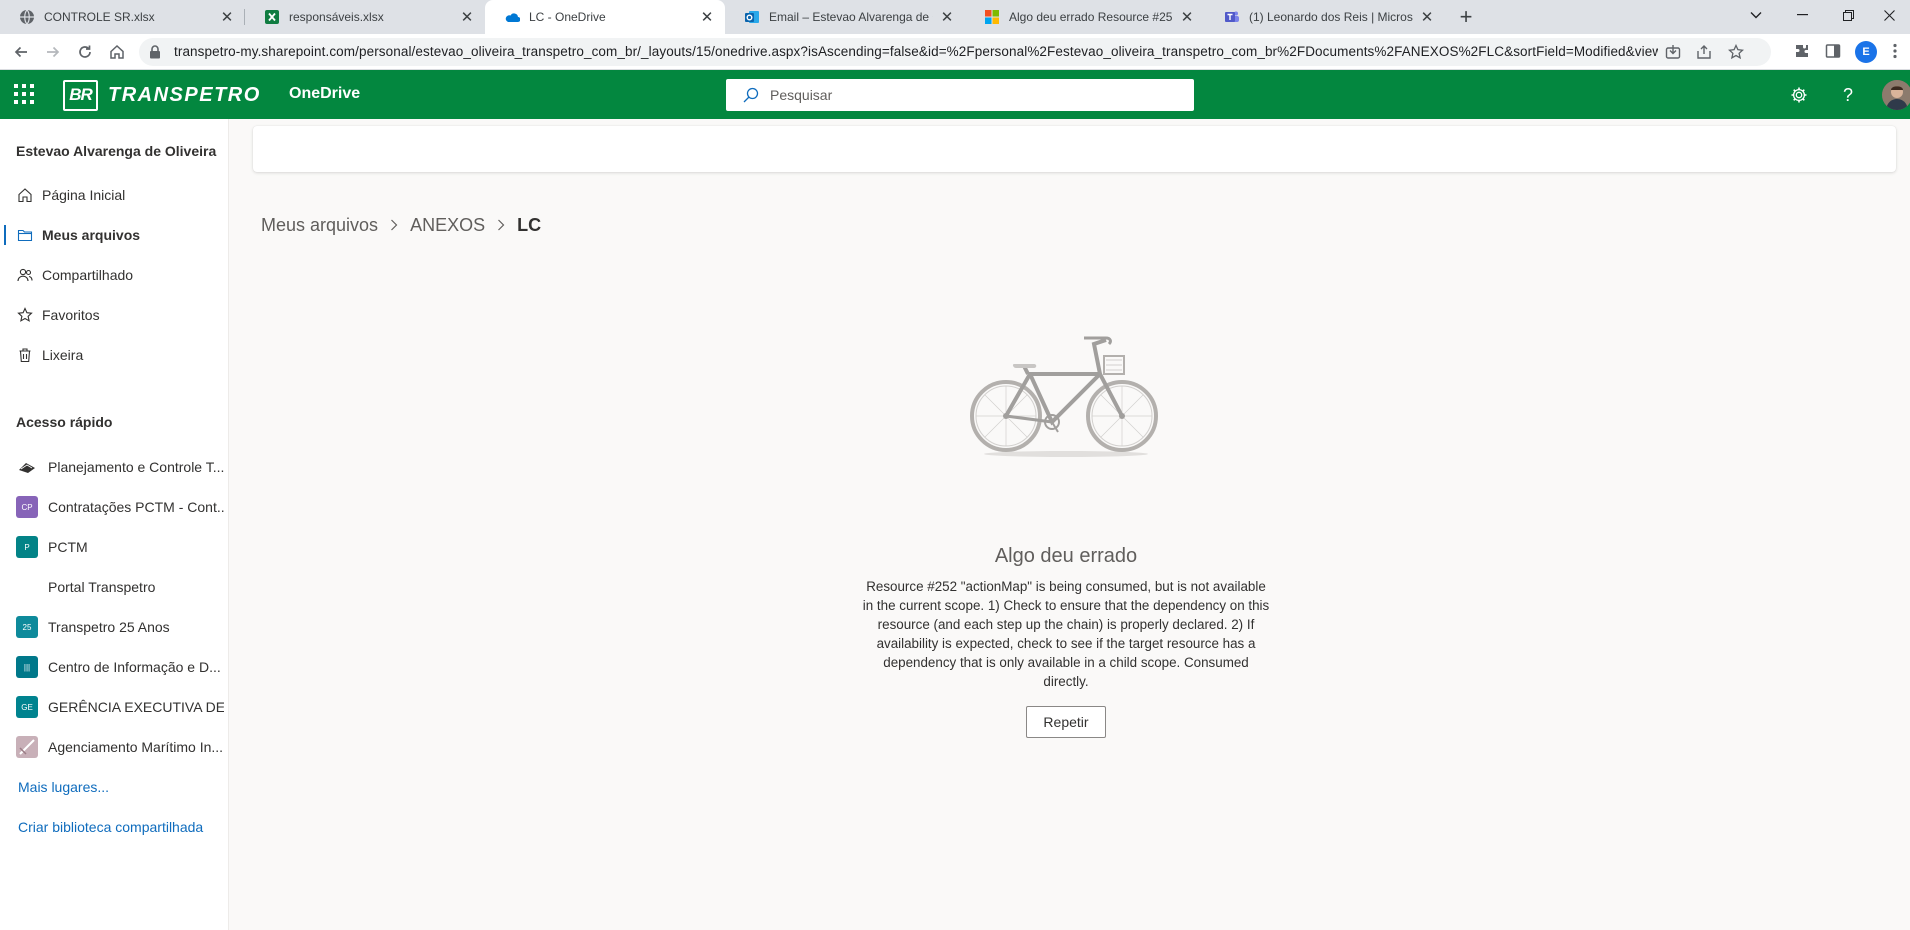 The height and width of the screenshot is (930, 1910). Describe the element at coordinates (114, 547) in the screenshot. I see `quick-access-item: P PCTM` at that location.